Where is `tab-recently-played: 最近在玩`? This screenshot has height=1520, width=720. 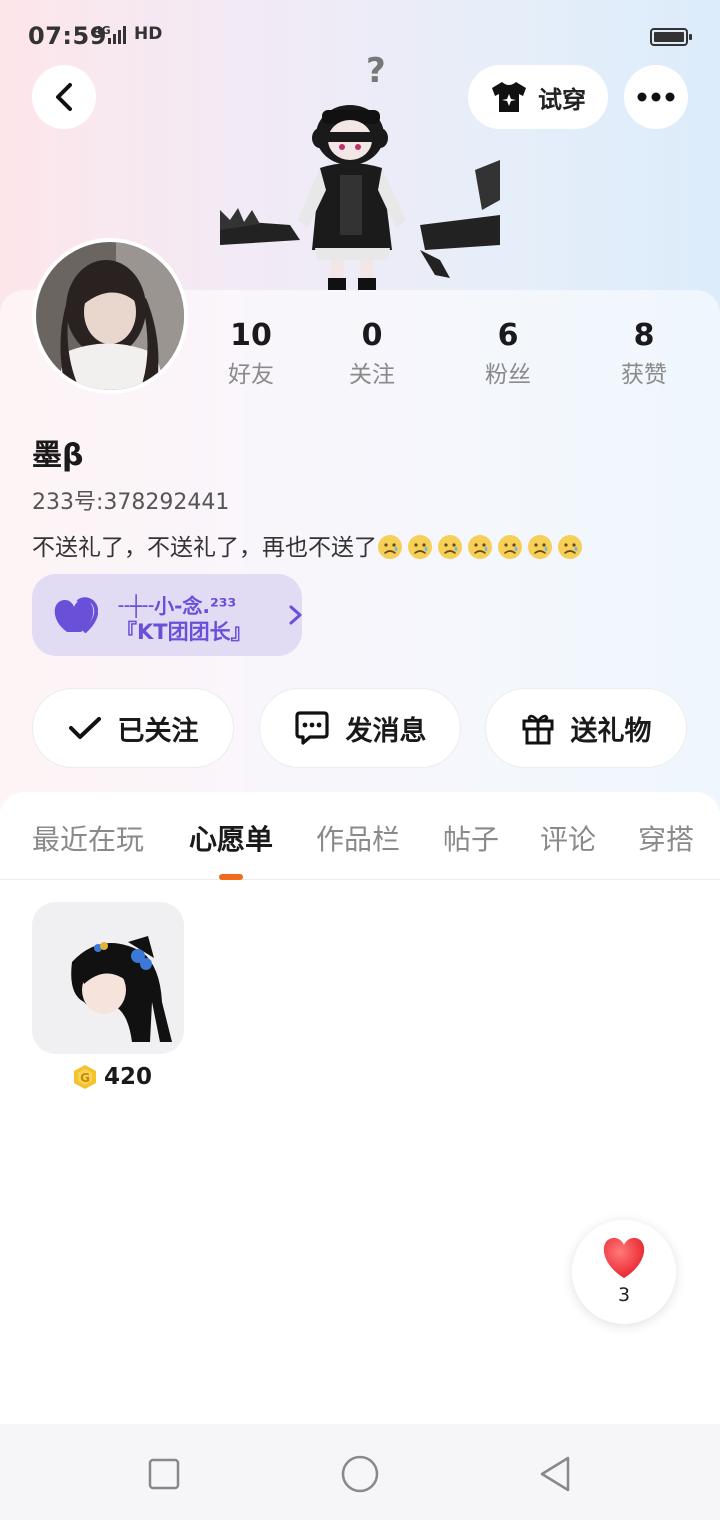
tab-recently-played: 最近在玩 is located at coordinates (88, 838).